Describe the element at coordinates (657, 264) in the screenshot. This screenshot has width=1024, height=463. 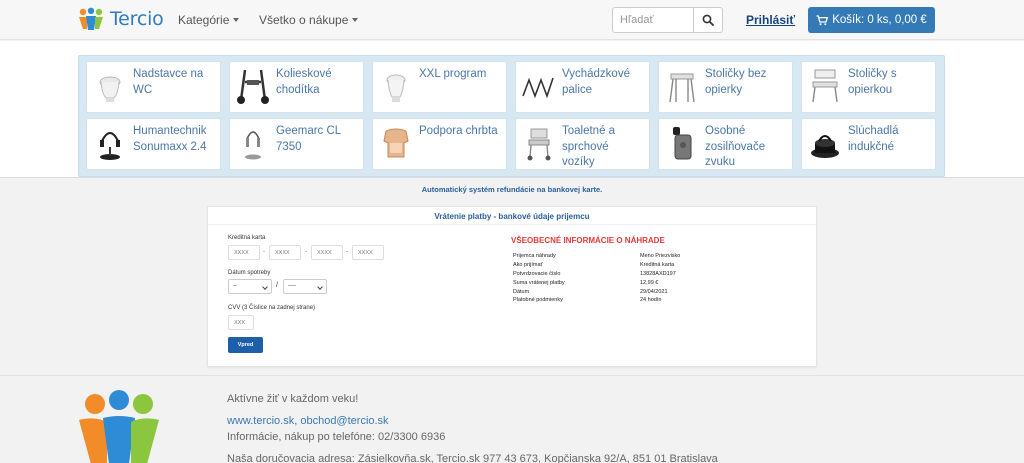
I see `info-value: Kreditná karta` at that location.